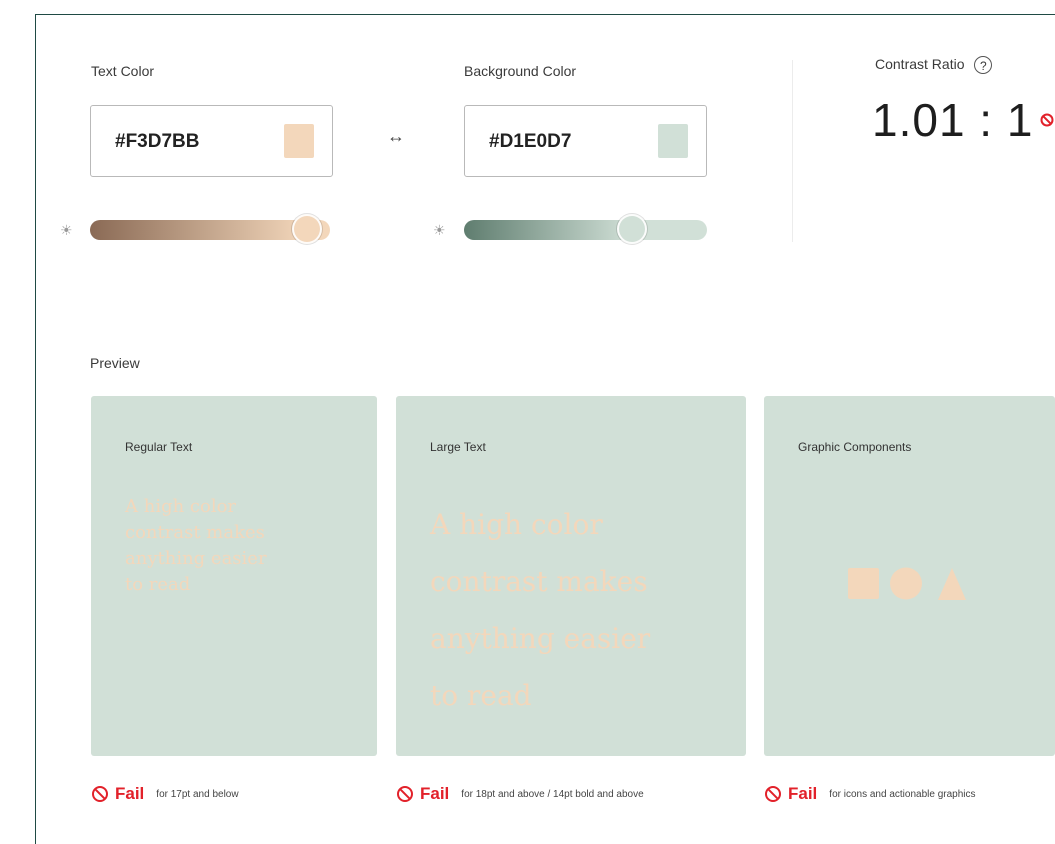  I want to click on swap-colors-icon: ↔, so click(396, 136).